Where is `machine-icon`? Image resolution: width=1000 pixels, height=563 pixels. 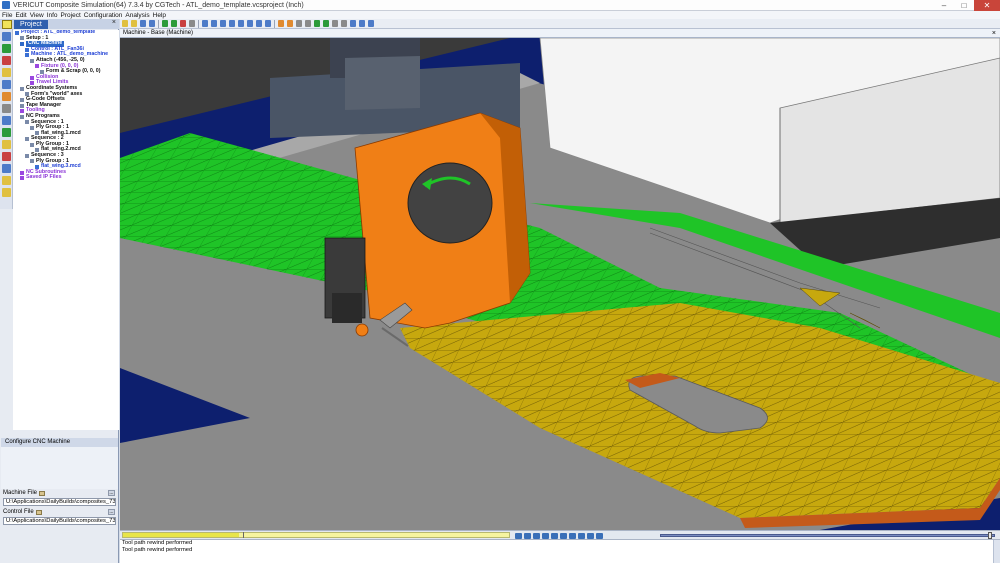
machine-icon is located at coordinates (6, 84).